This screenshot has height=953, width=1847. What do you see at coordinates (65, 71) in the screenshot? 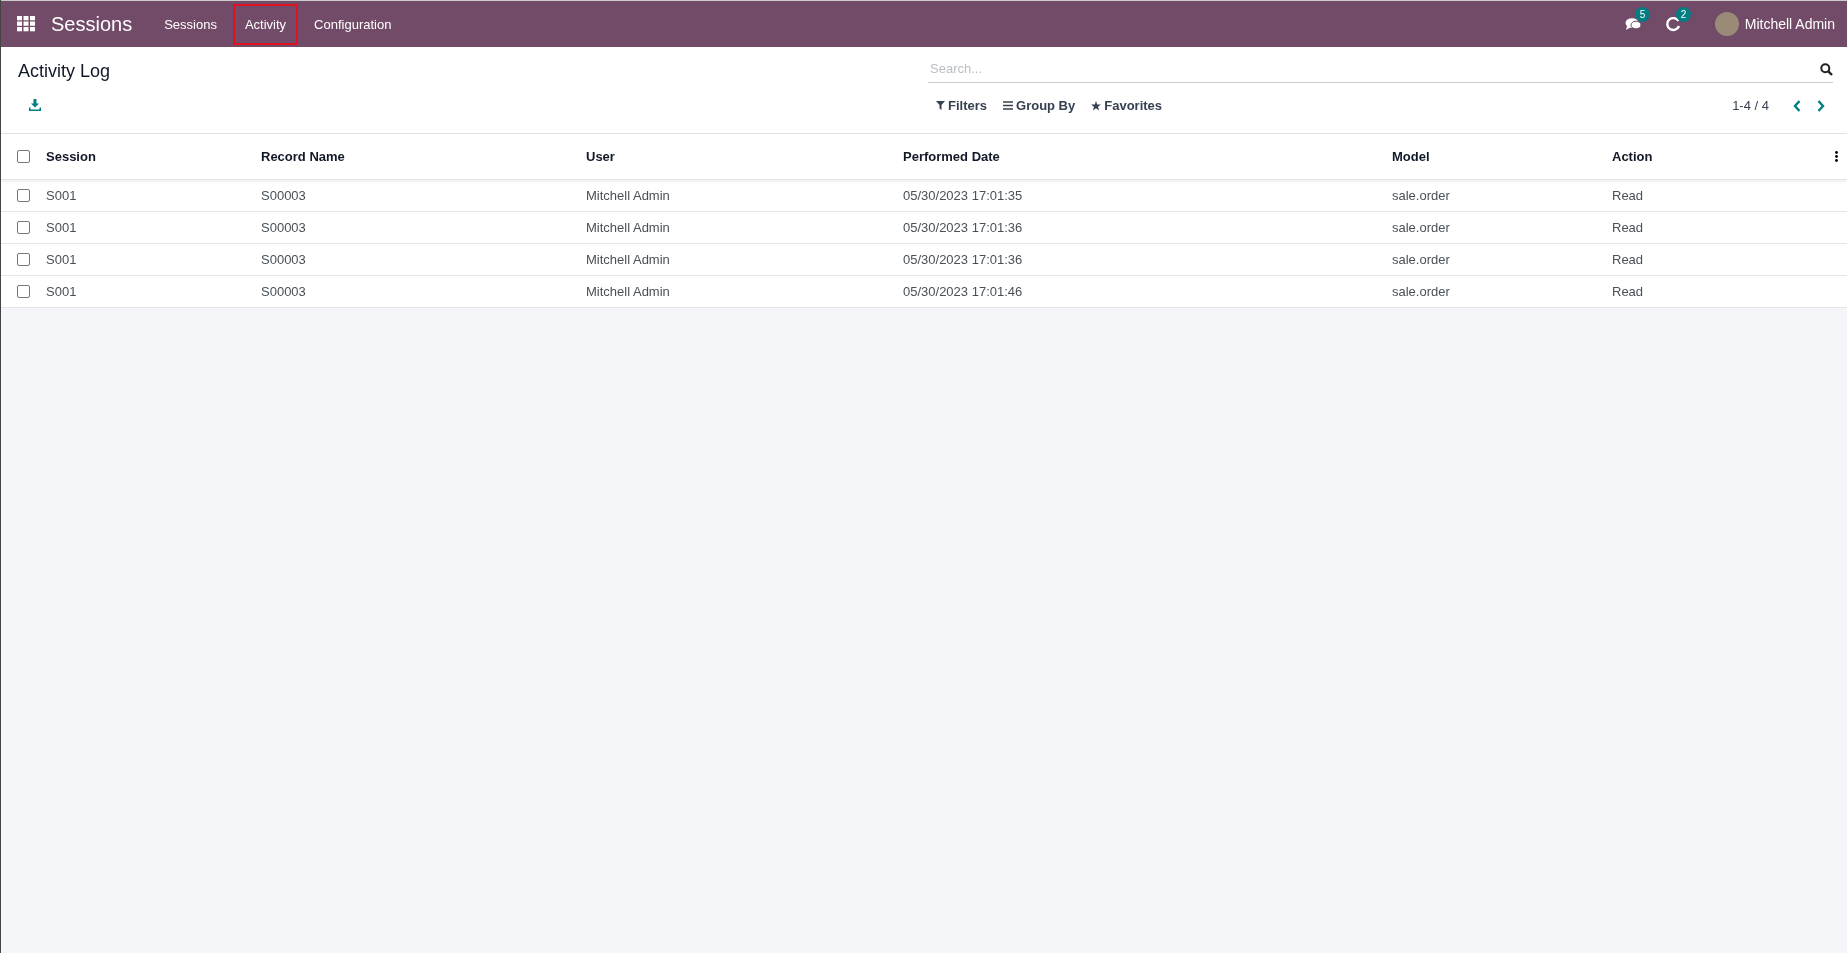
I see `page-title: Activity Log` at bounding box center [65, 71].